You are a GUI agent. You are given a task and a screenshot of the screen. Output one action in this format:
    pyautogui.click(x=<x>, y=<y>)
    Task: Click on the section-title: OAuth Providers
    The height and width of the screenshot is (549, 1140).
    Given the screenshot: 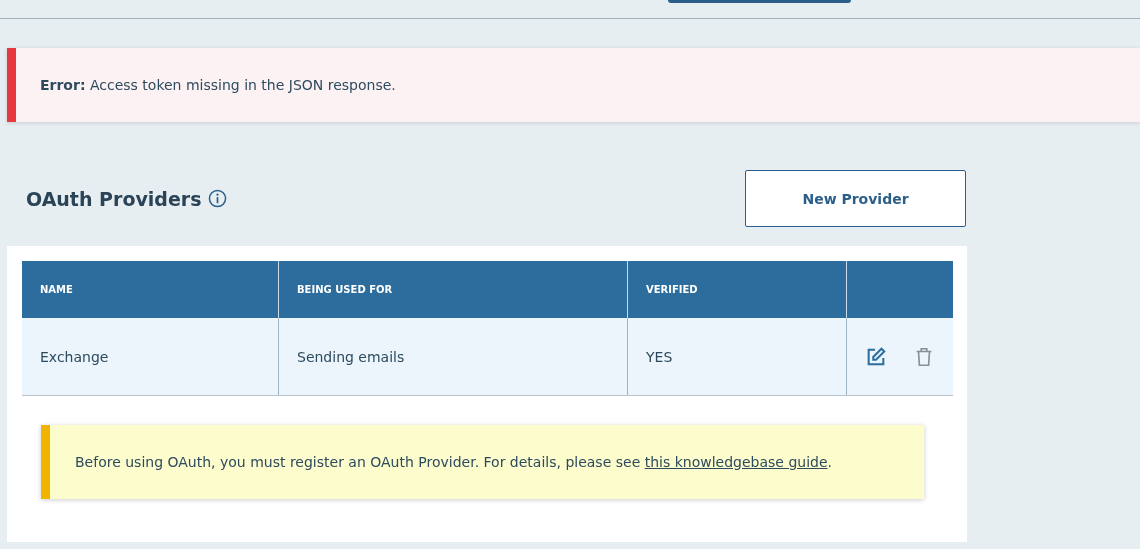 What is the action you would take?
    pyautogui.click(x=114, y=198)
    